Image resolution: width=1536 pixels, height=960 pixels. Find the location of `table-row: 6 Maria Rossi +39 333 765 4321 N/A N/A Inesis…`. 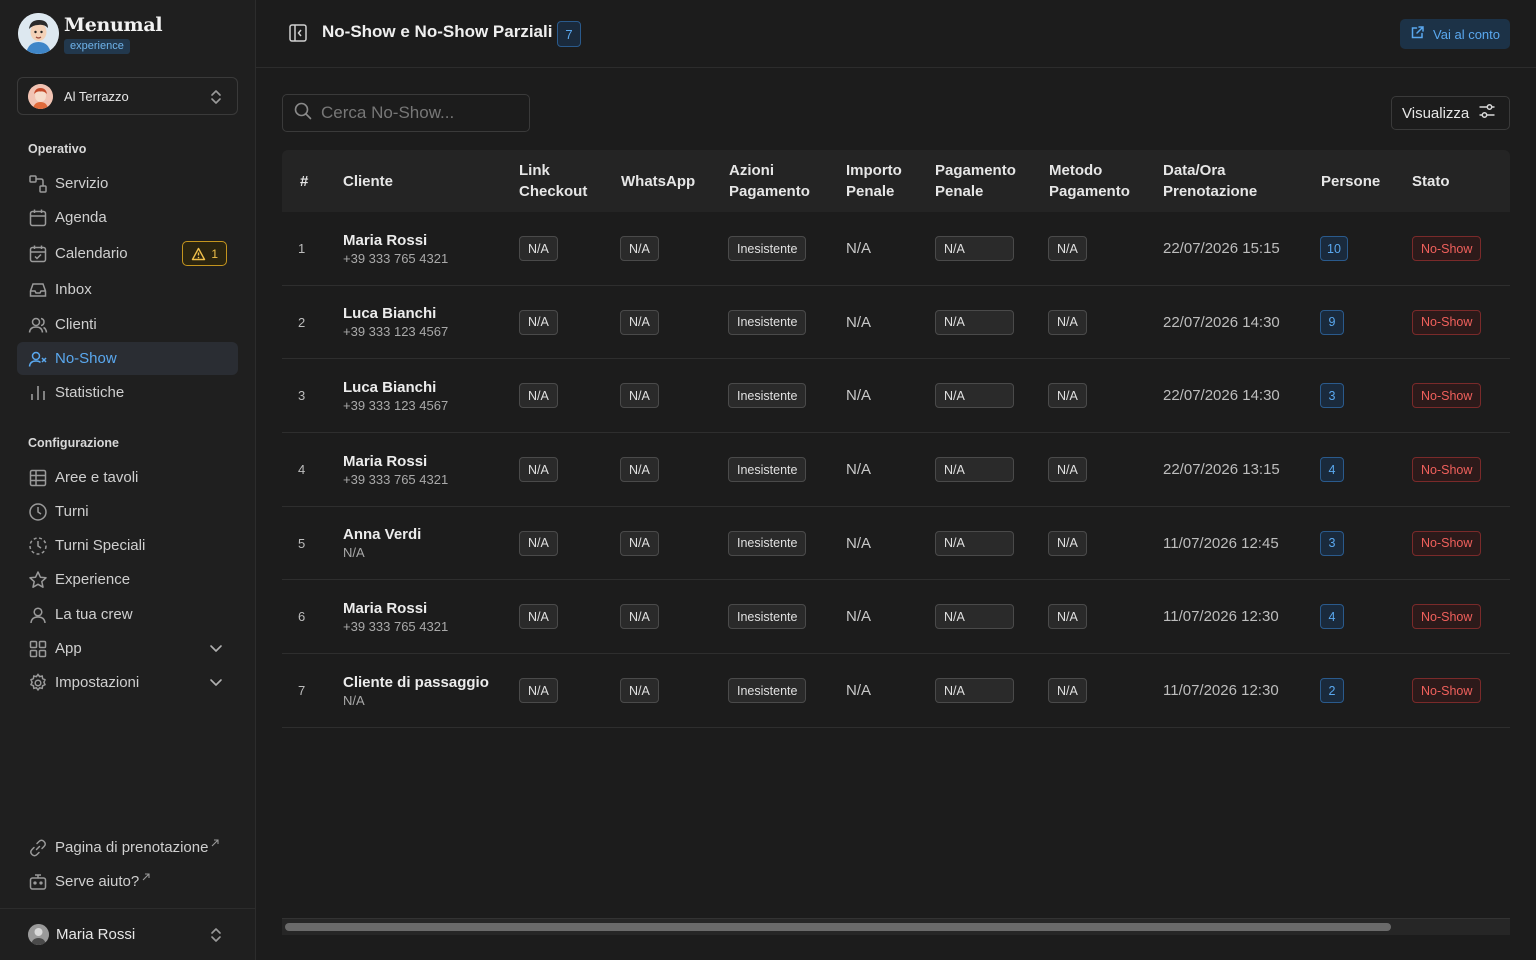

table-row: 6 Maria Rossi +39 333 765 4321 N/A N/A Inesis… is located at coordinates (896, 617).